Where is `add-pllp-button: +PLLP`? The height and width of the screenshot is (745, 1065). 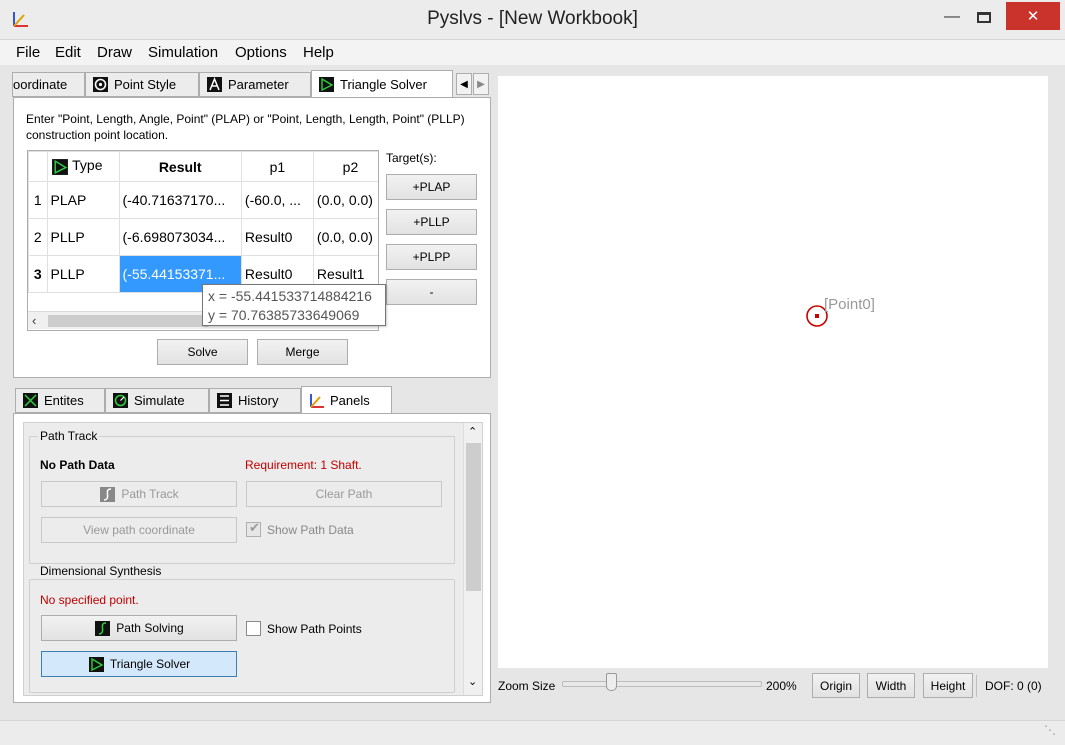
add-pllp-button: +PLLP is located at coordinates (431, 222).